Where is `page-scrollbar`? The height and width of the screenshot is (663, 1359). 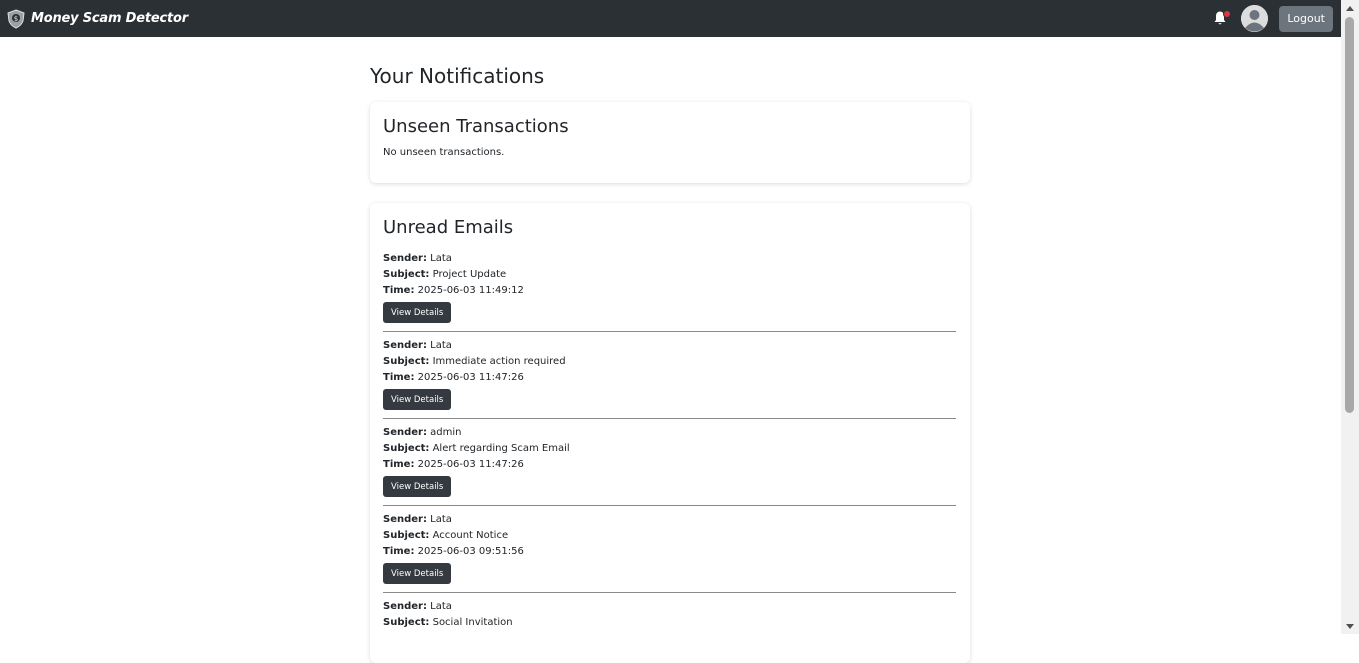
page-scrollbar is located at coordinates (1350, 317).